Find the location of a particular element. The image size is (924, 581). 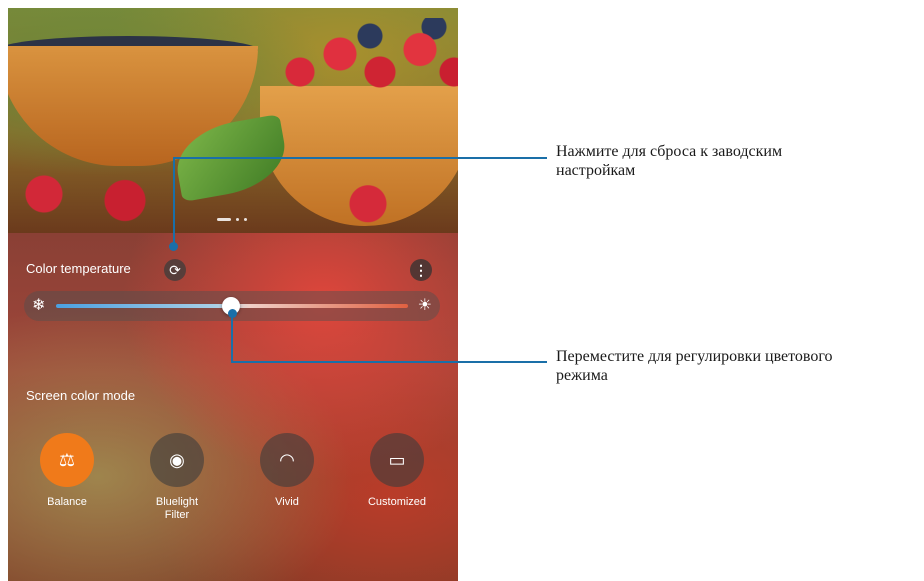

rainbow-icon: ◠ is located at coordinates (287, 460).